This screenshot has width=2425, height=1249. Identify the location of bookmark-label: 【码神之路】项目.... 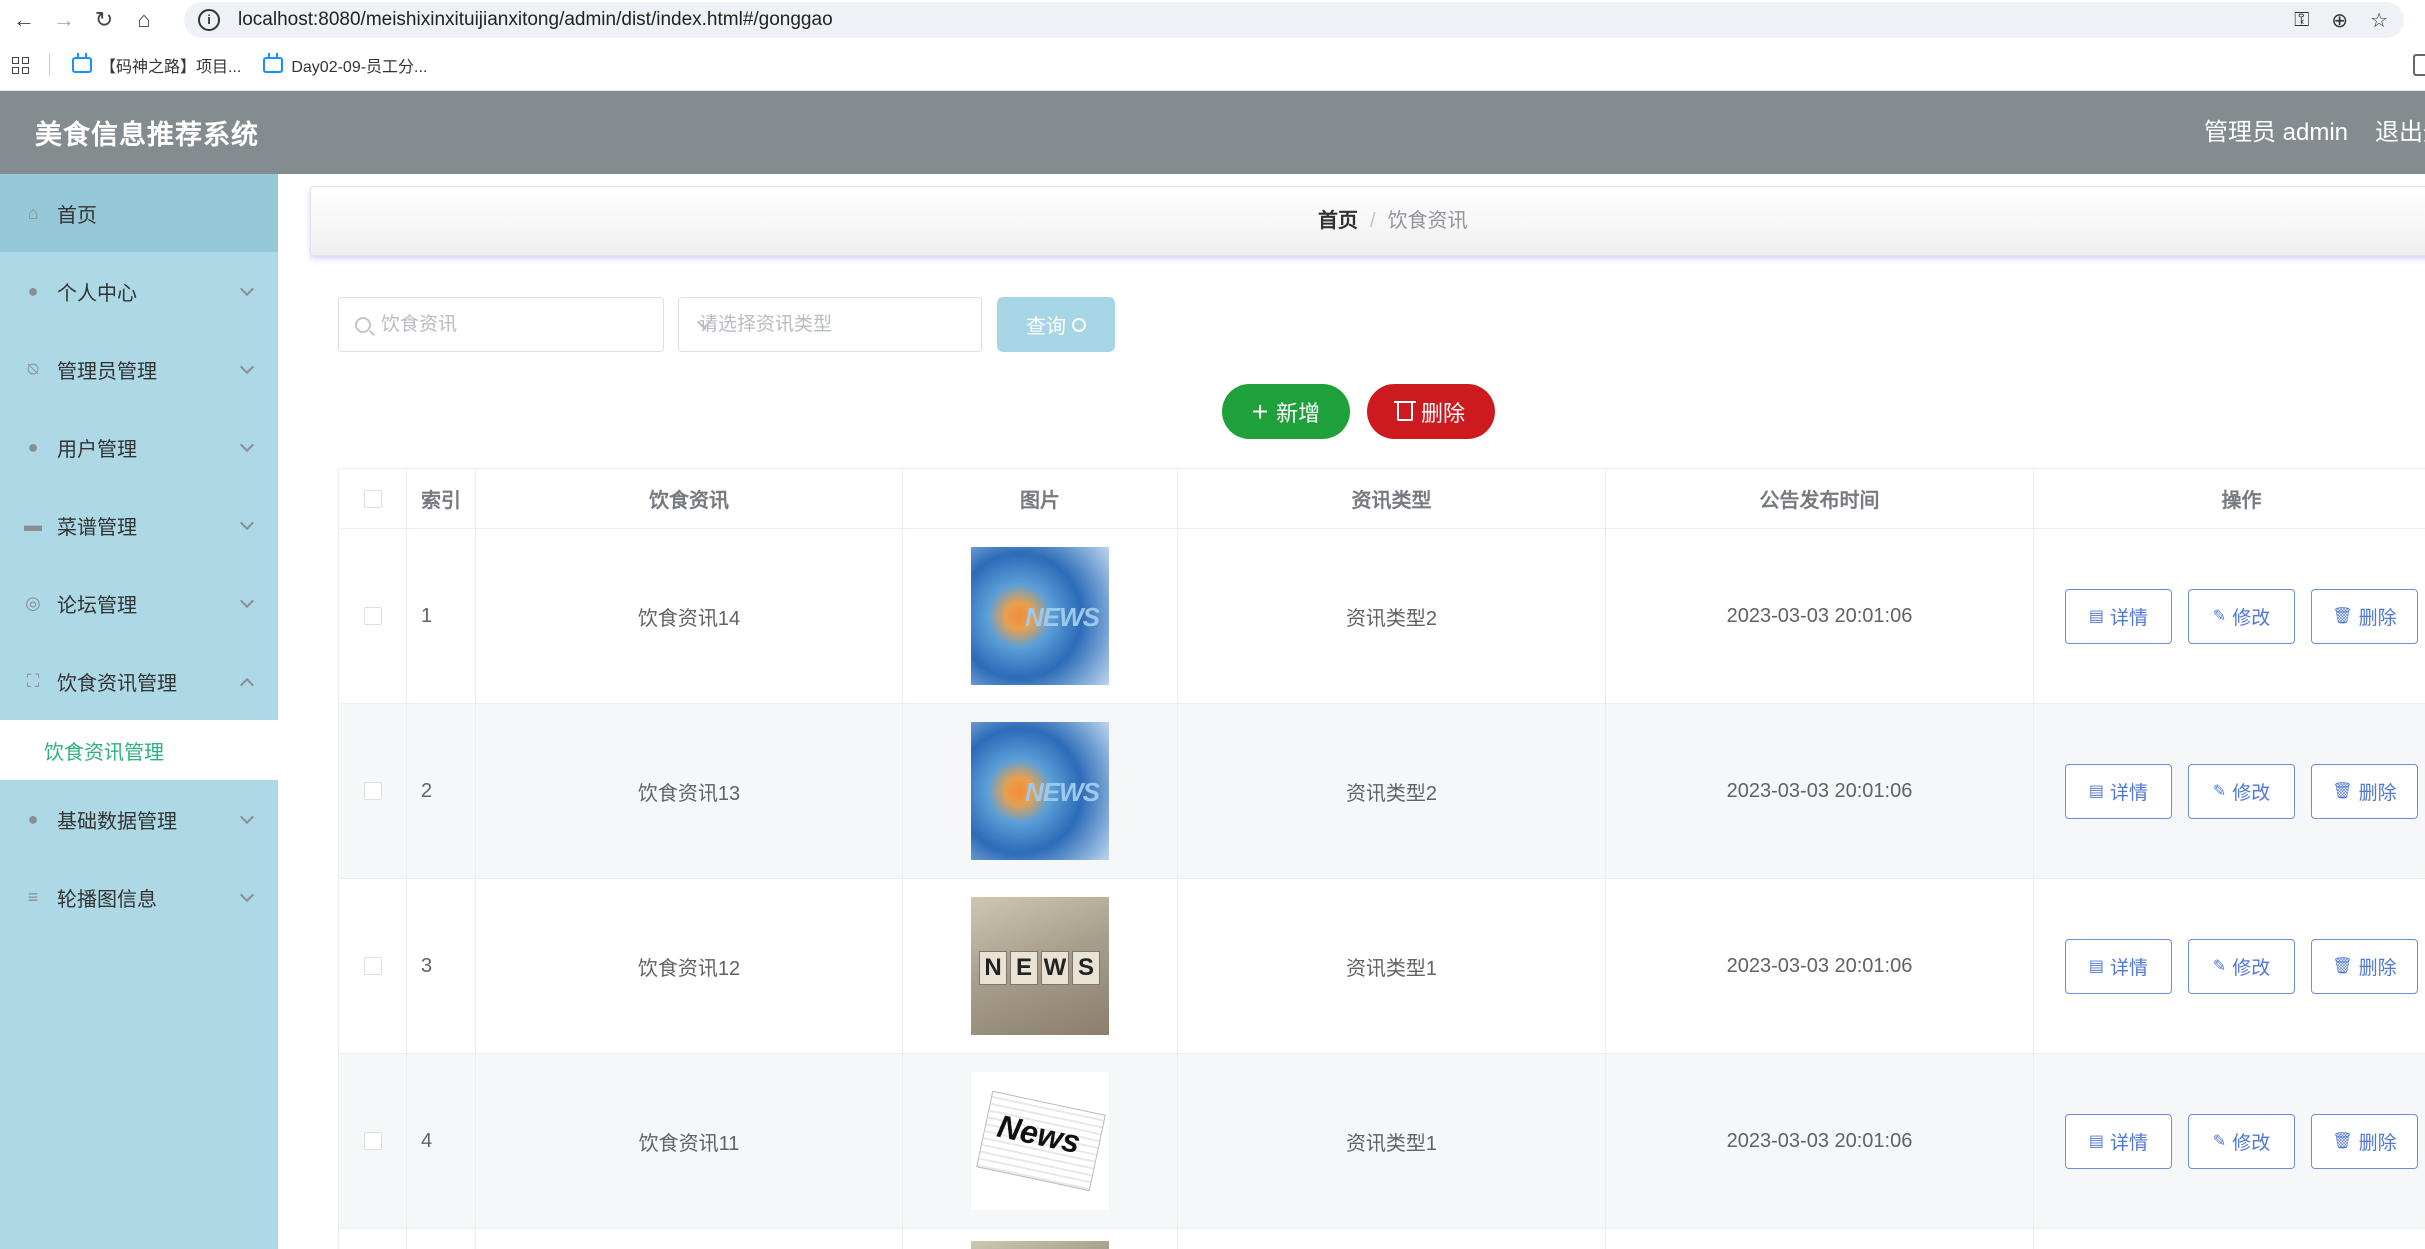
(171, 67).